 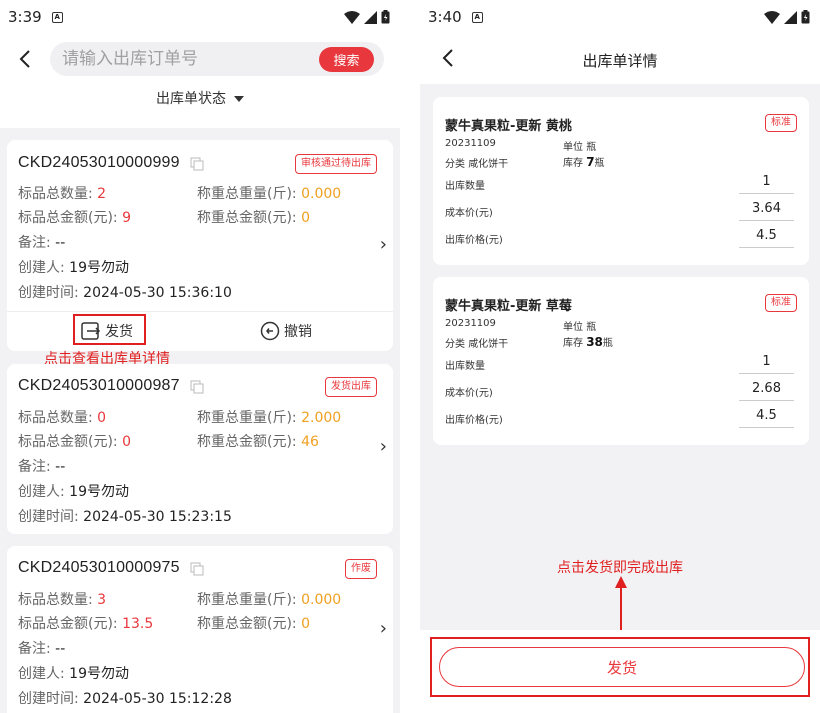 I want to click on cost-price-input: 2.68, so click(x=766, y=390).